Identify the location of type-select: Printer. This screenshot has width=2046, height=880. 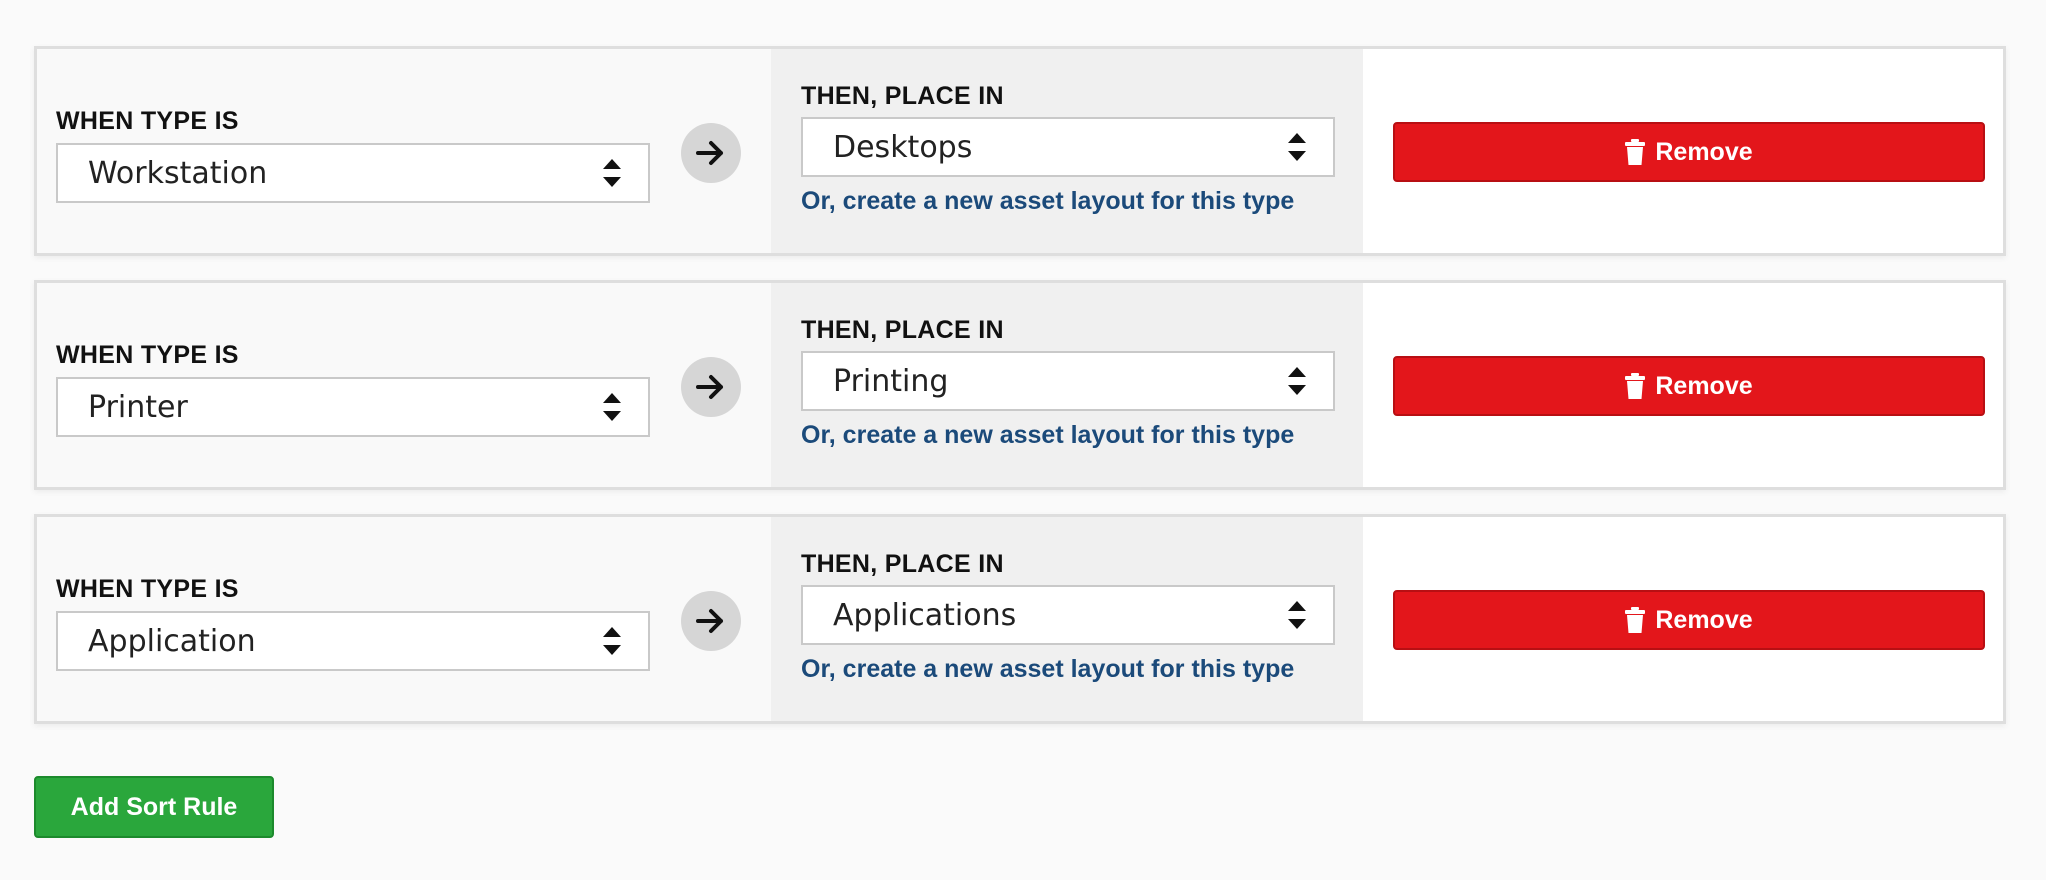
(353, 407).